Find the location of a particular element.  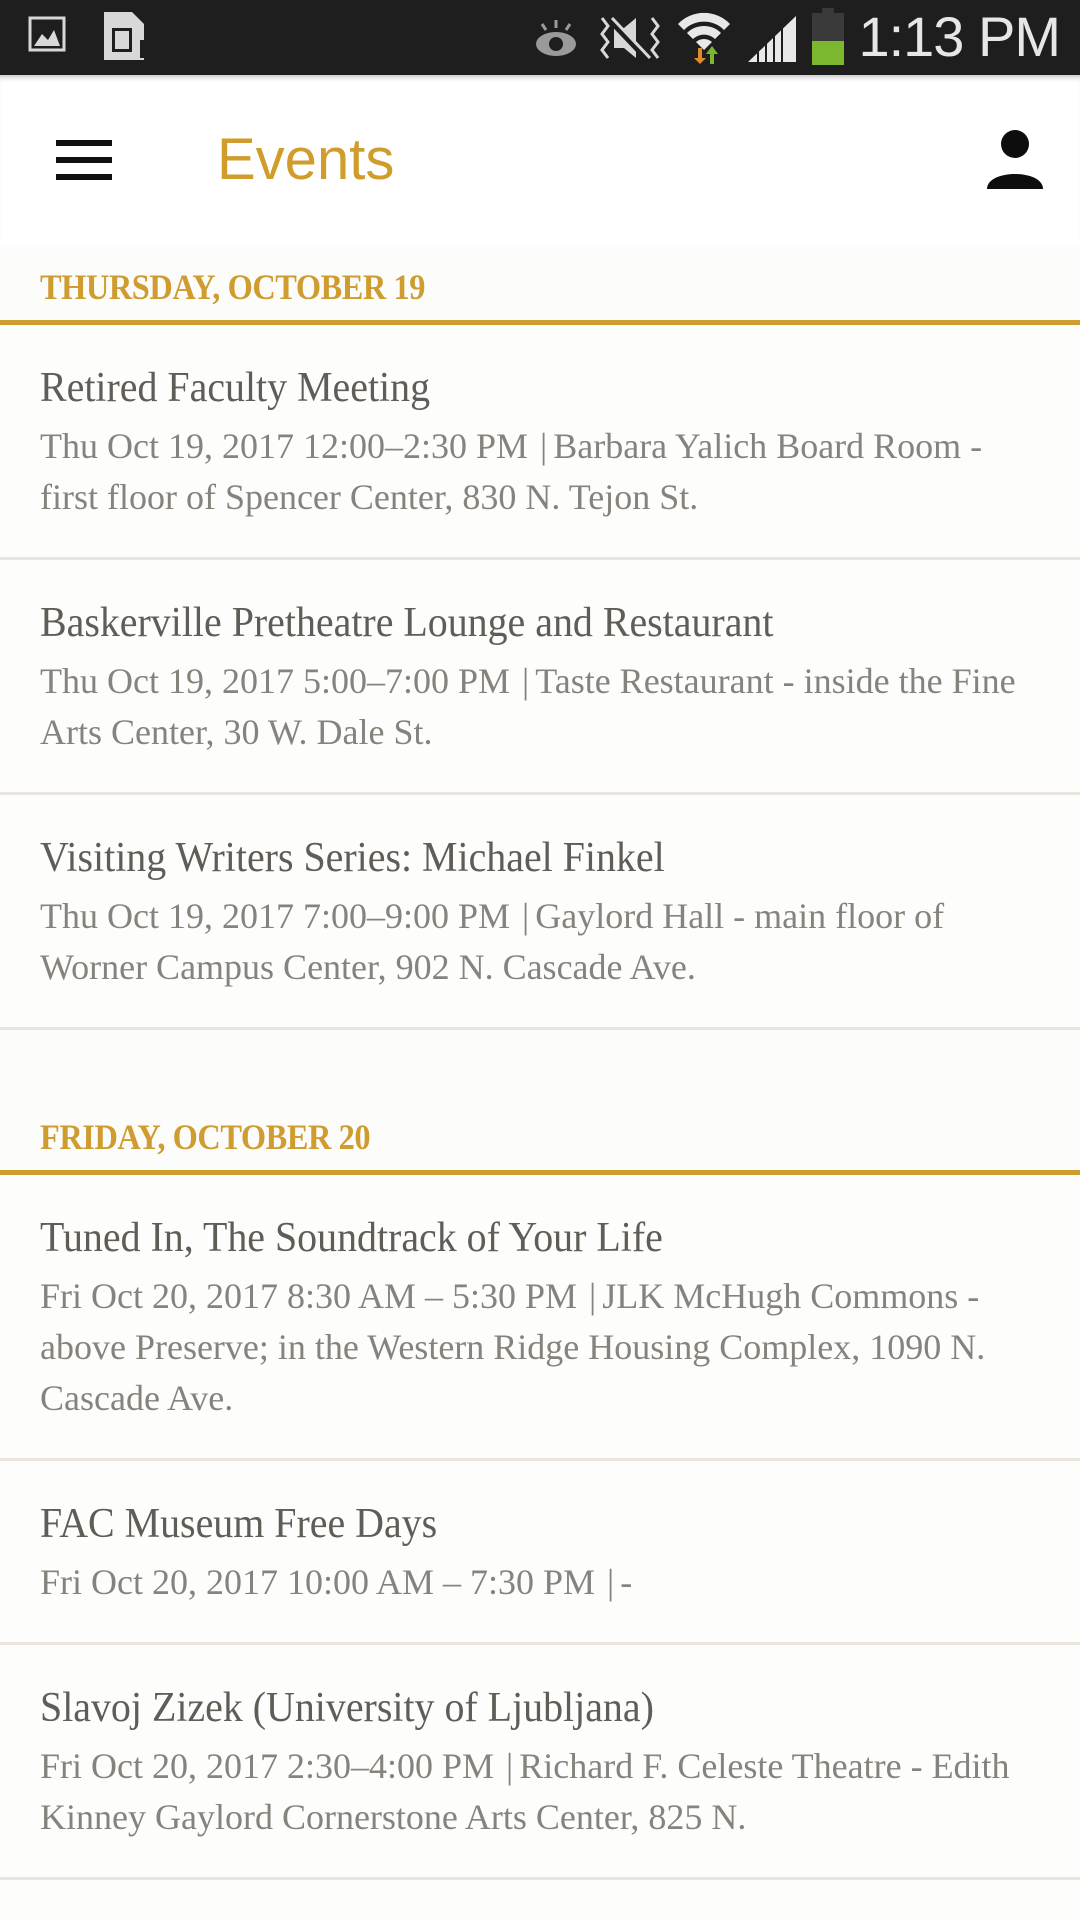

hamburger-menu-icon is located at coordinates (84, 160).